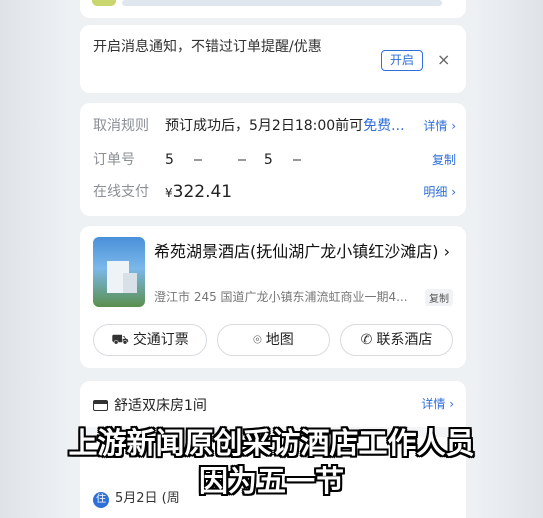  Describe the element at coordinates (120, 340) in the screenshot. I see `car-icon: ⛟` at that location.